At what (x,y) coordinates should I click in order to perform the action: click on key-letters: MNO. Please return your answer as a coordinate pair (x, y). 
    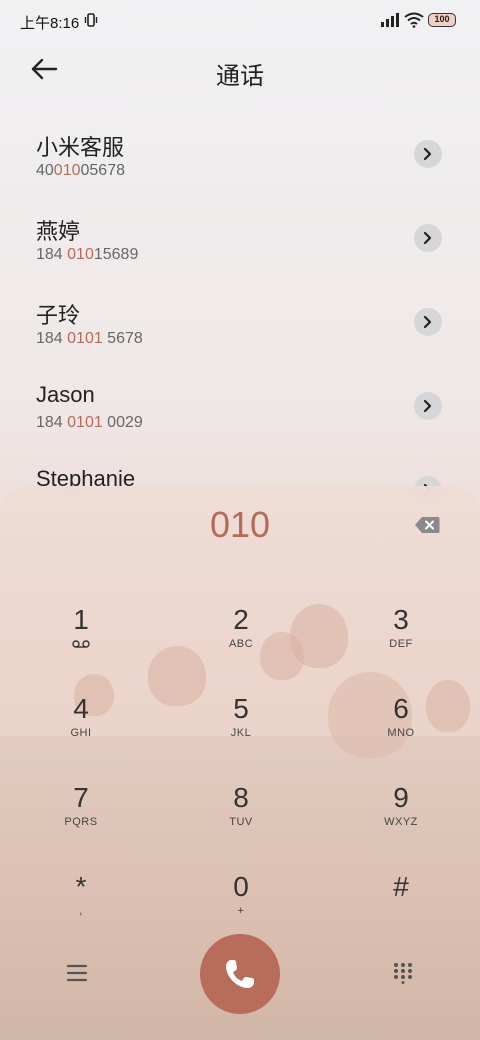
    Looking at the image, I should click on (401, 733).